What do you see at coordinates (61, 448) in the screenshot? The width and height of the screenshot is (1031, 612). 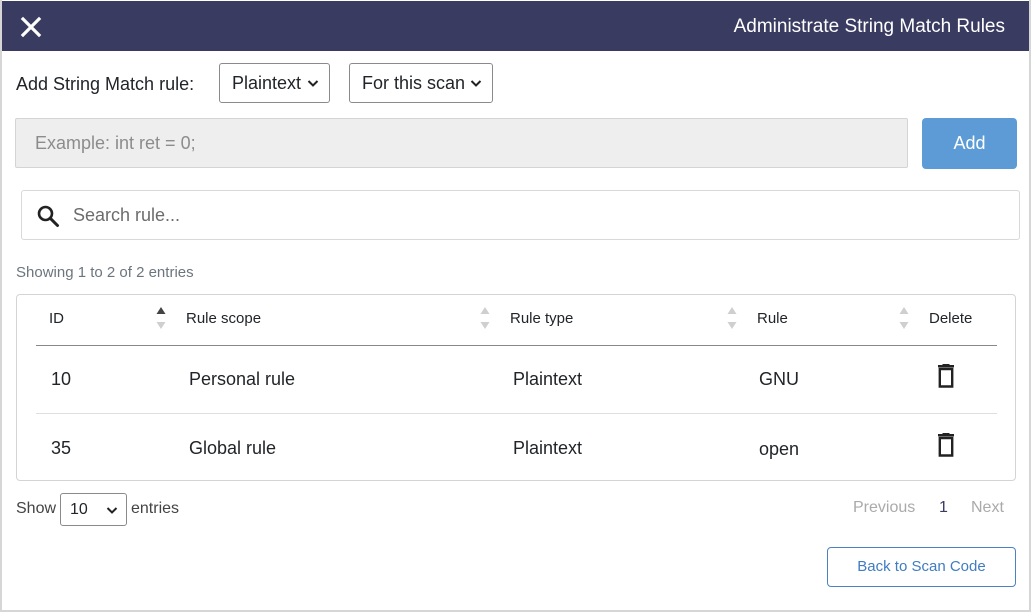 I see `row-id: 35` at bounding box center [61, 448].